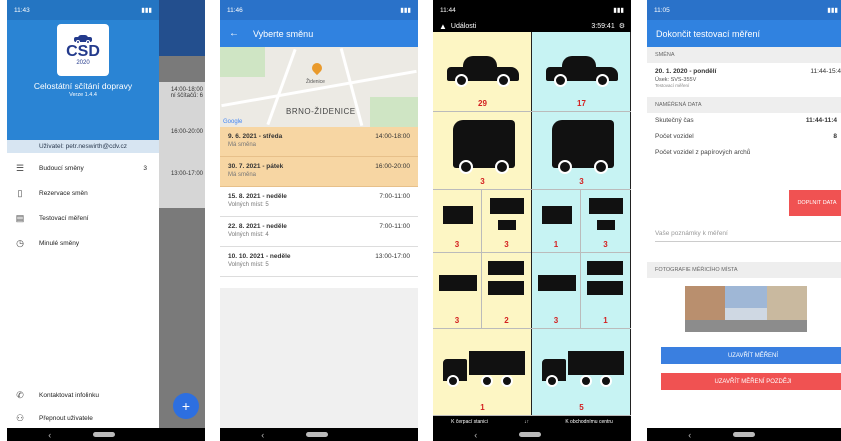 Image resolution: width=841 pixels, height=441 pixels. What do you see at coordinates (20, 395) in the screenshot?
I see `phone-icon: ✆` at bounding box center [20, 395].